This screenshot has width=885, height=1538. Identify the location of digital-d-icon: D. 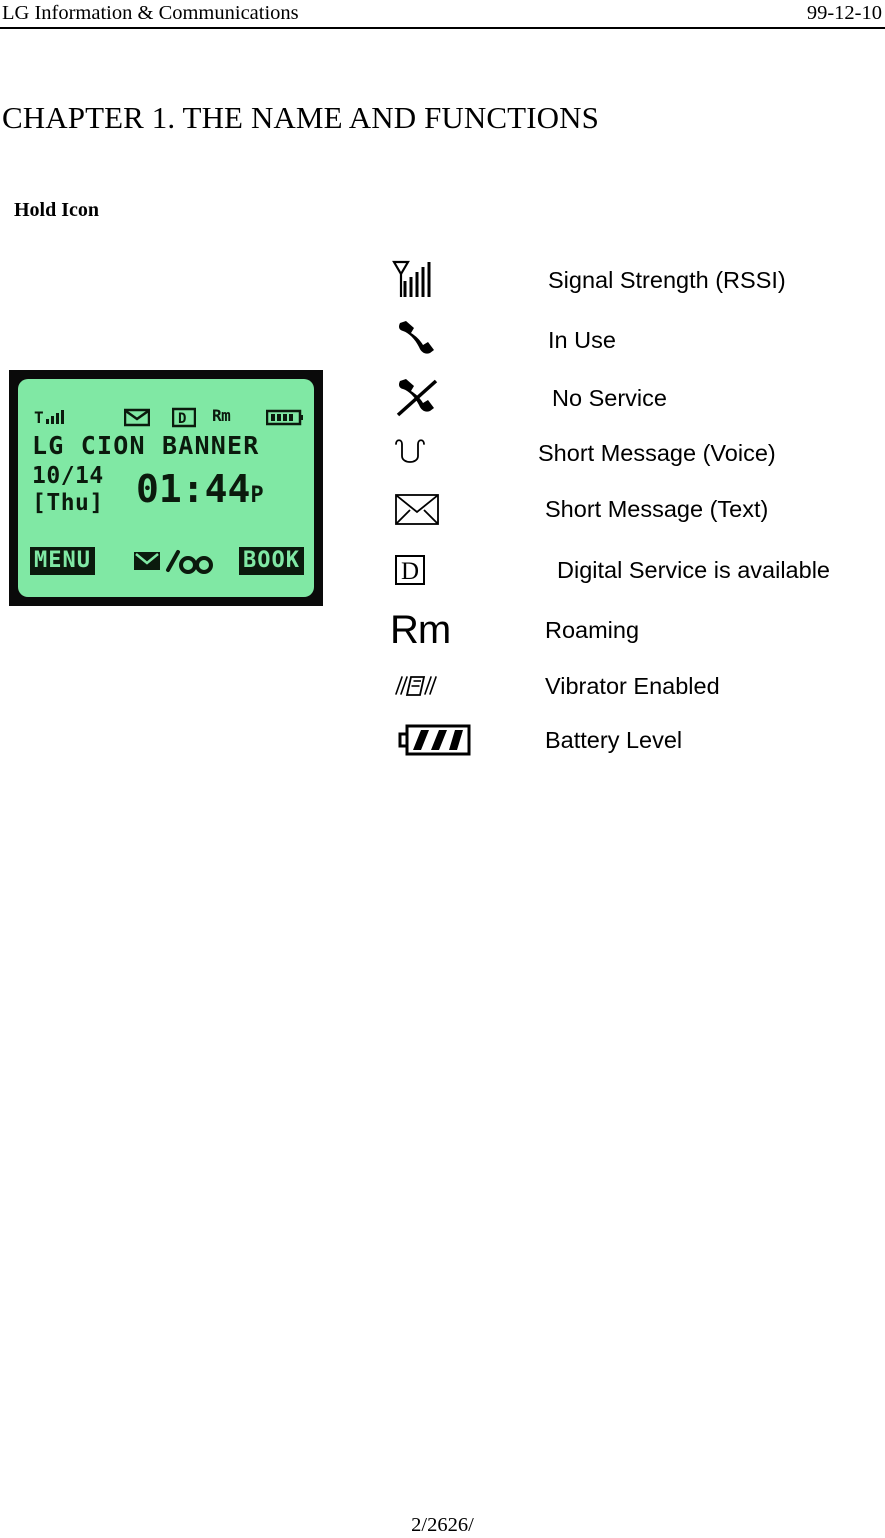
(184, 419).